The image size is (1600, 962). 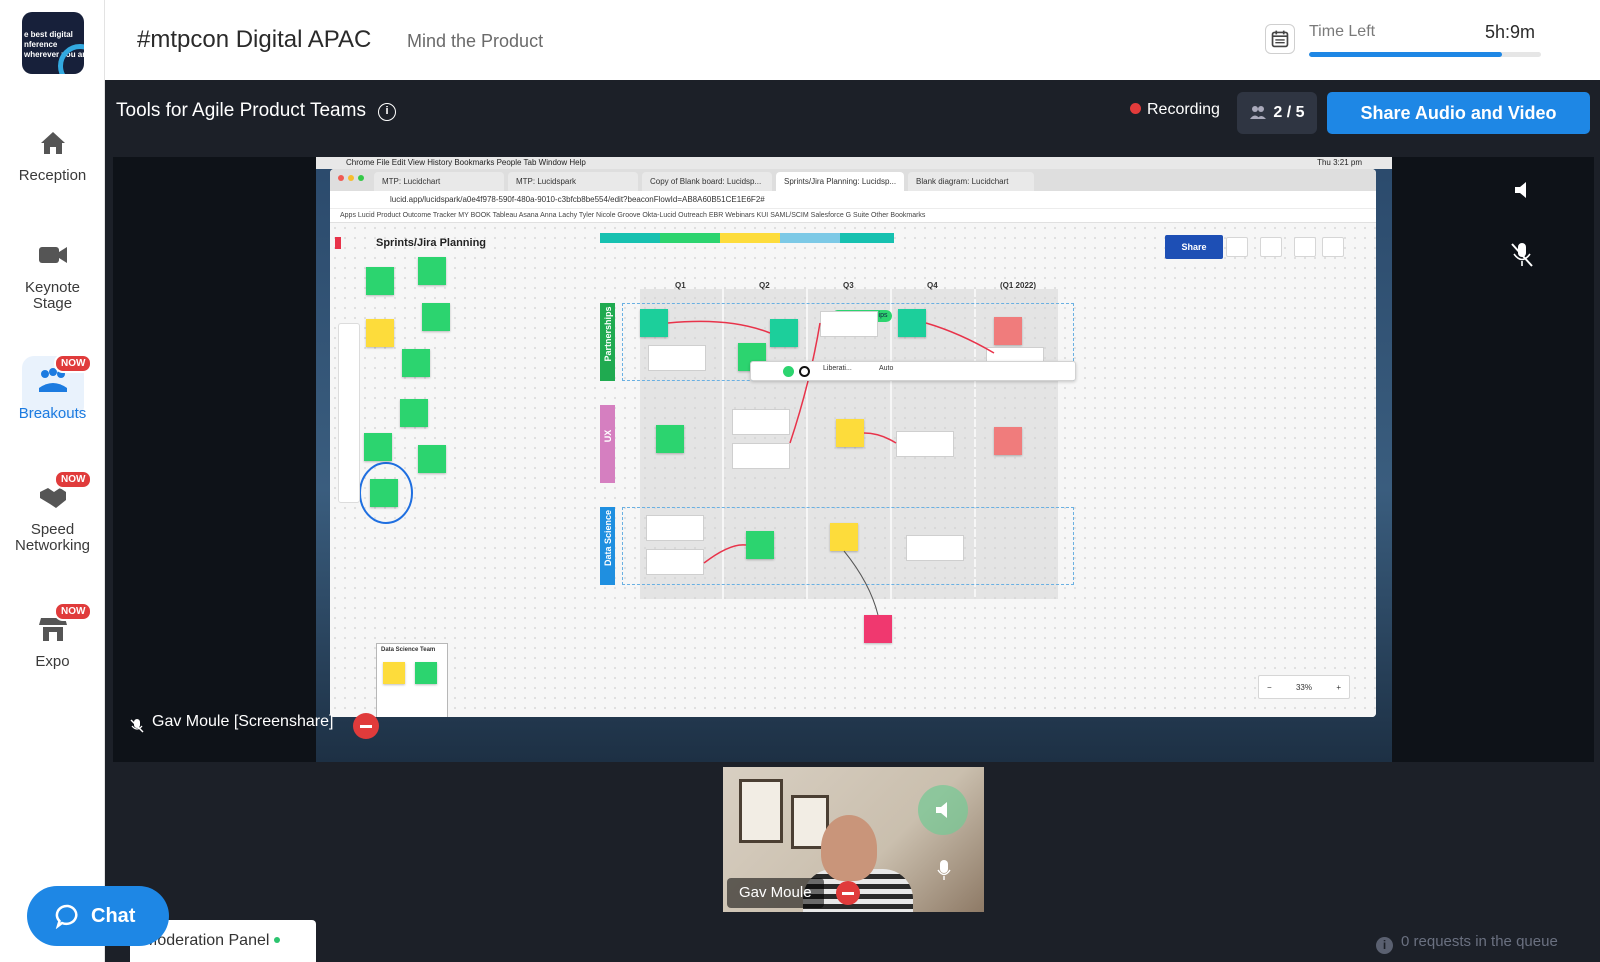 I want to click on lucid-side-toolbar, so click(x=349, y=413).